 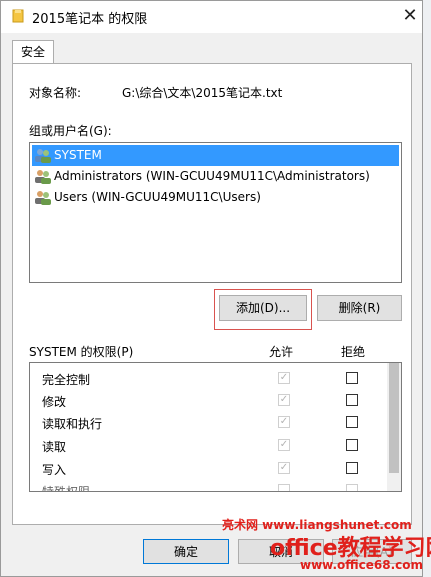 I want to click on scrollbar, so click(x=394, y=427).